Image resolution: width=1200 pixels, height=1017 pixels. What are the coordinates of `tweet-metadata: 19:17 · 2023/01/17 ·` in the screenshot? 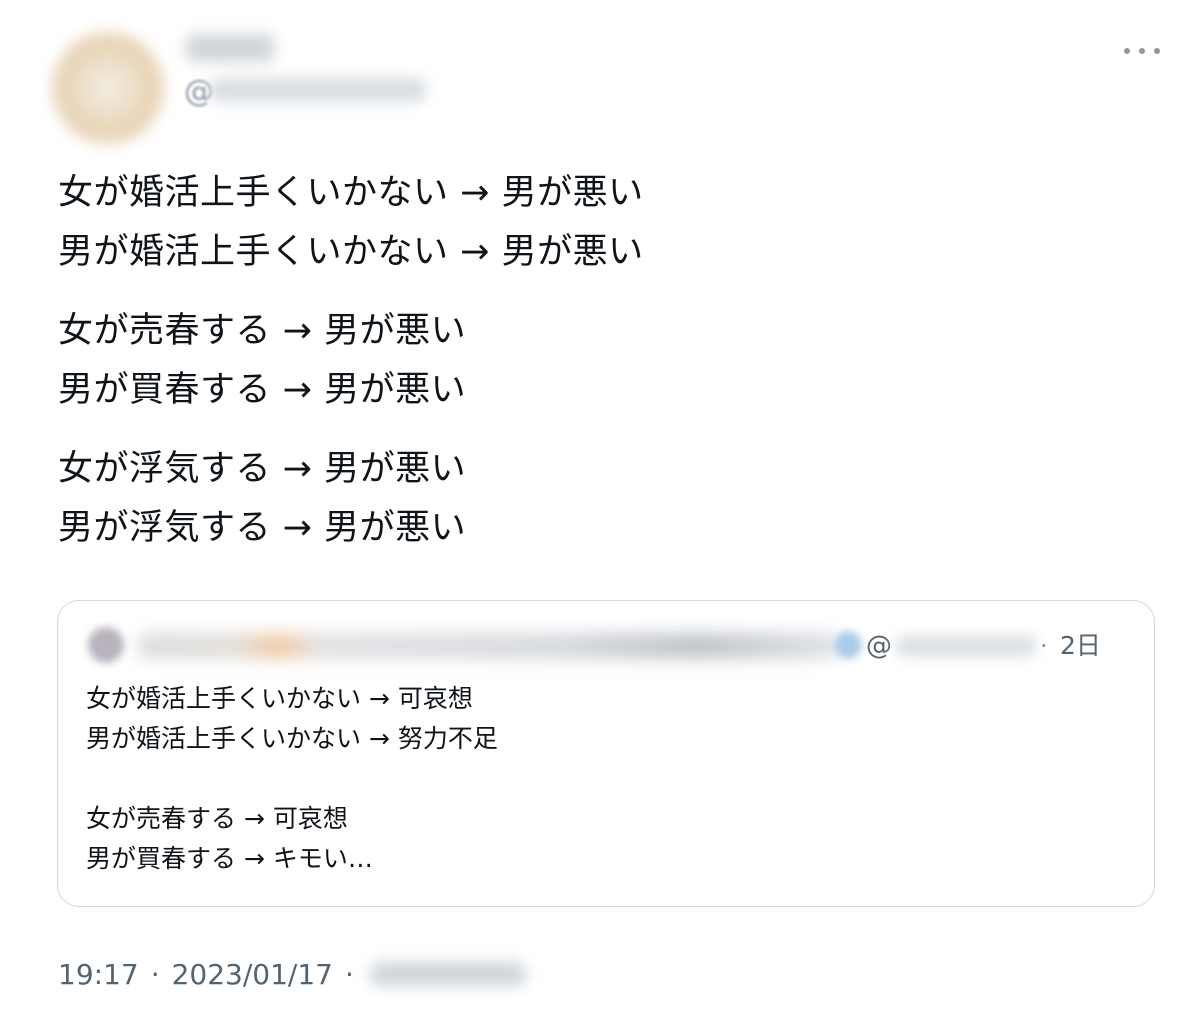 It's located at (292, 974).